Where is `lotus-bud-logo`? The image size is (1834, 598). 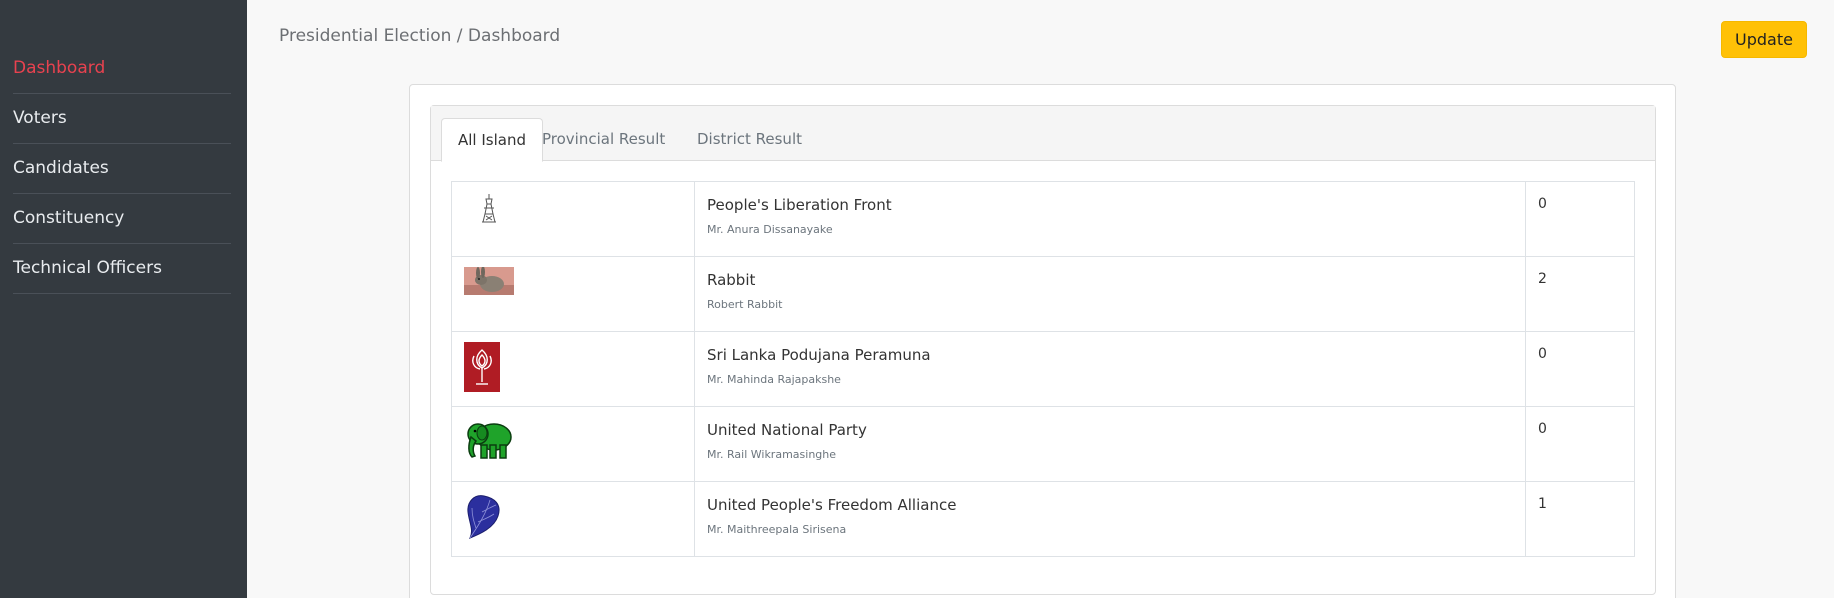 lotus-bud-logo is located at coordinates (482, 367).